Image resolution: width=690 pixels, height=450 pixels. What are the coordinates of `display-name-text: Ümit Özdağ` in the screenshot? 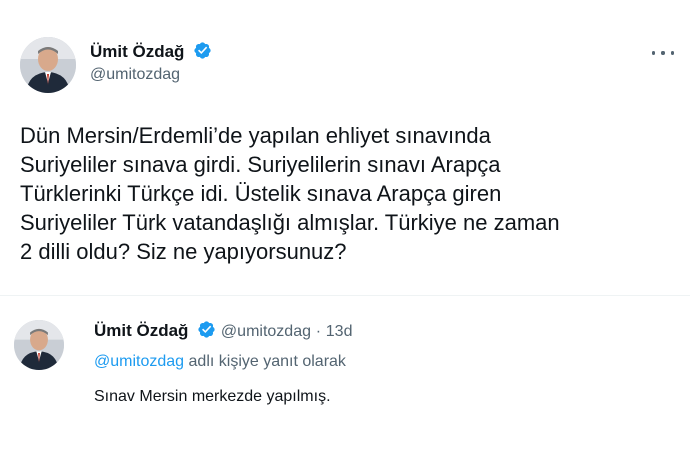 It's located at (137, 51).